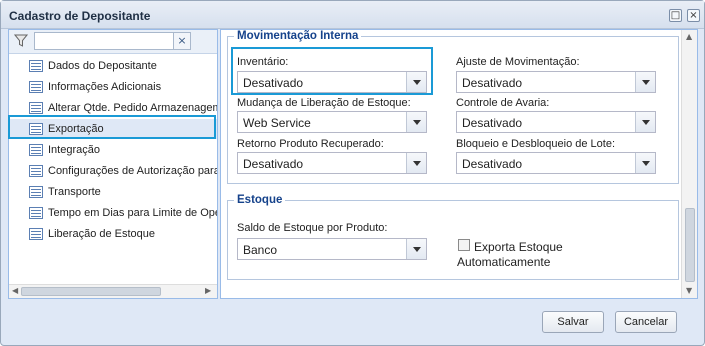 This screenshot has width=705, height=346. What do you see at coordinates (260, 250) in the screenshot?
I see `select-value: Banco` at bounding box center [260, 250].